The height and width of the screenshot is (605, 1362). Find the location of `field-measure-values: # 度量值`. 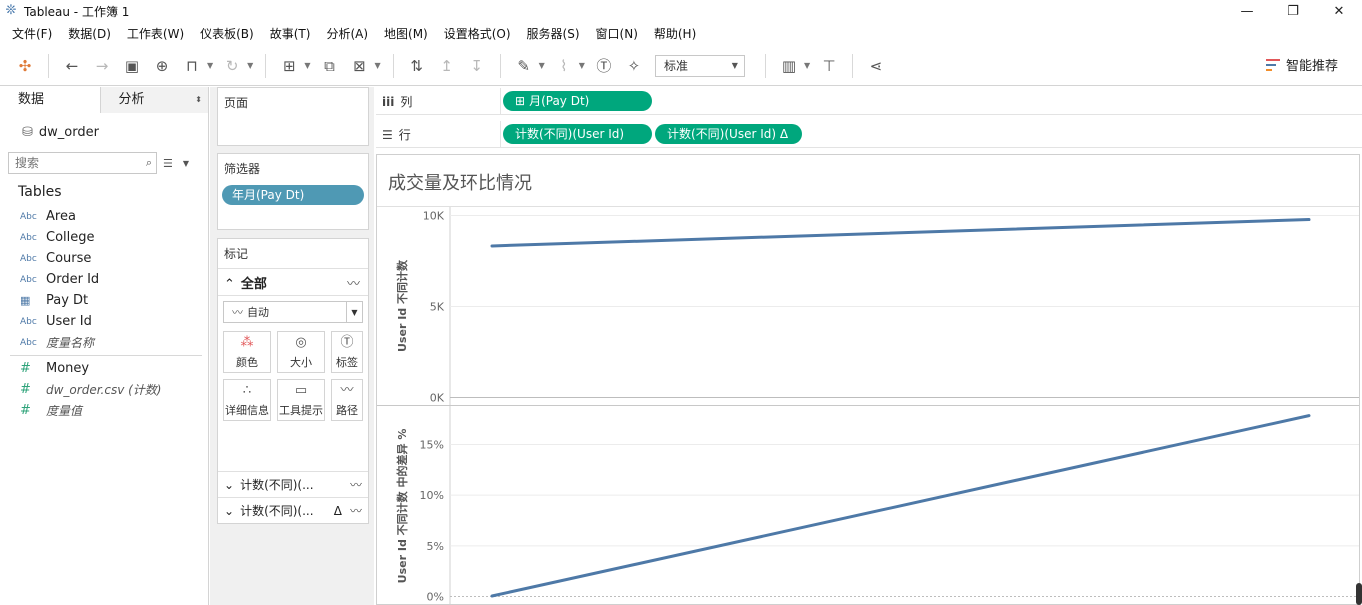

field-measure-values: # 度量值 is located at coordinates (104, 410).